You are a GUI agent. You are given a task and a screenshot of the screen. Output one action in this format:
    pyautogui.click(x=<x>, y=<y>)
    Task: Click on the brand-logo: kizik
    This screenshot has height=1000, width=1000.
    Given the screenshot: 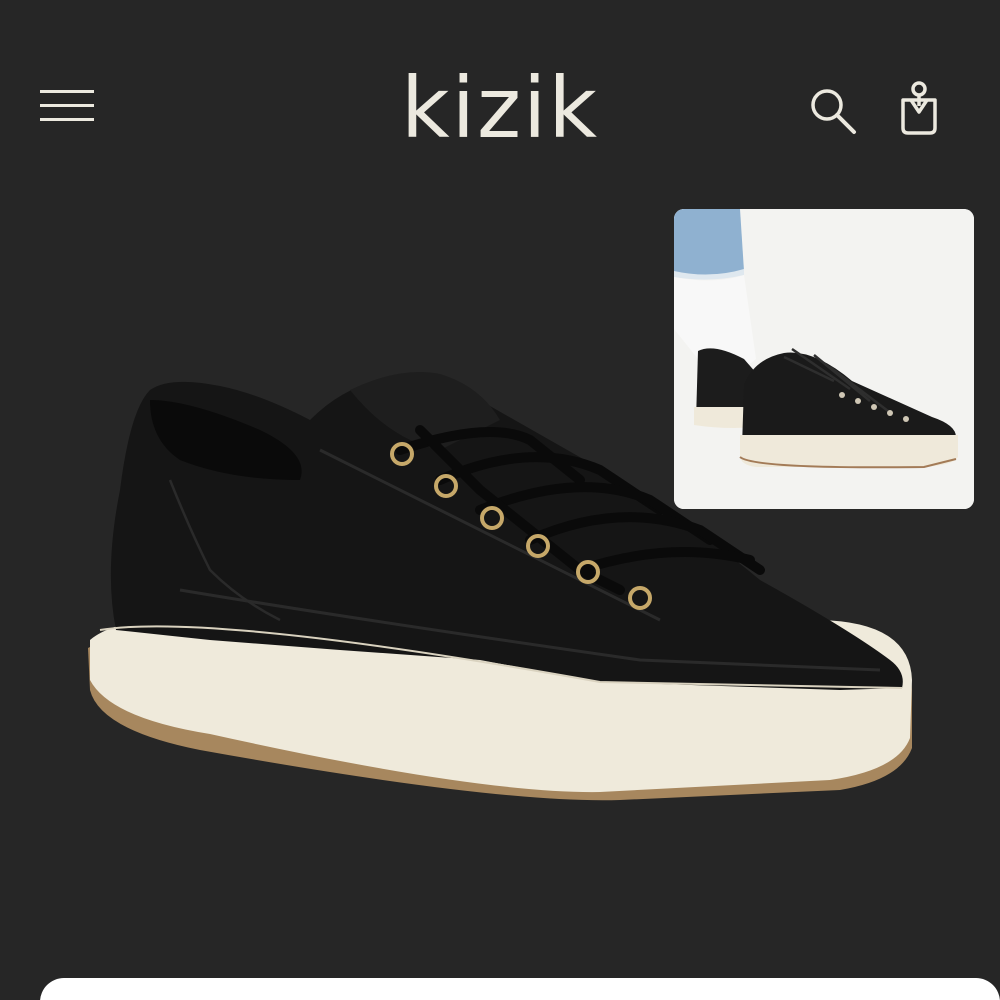 What is the action you would take?
    pyautogui.click(x=500, y=108)
    